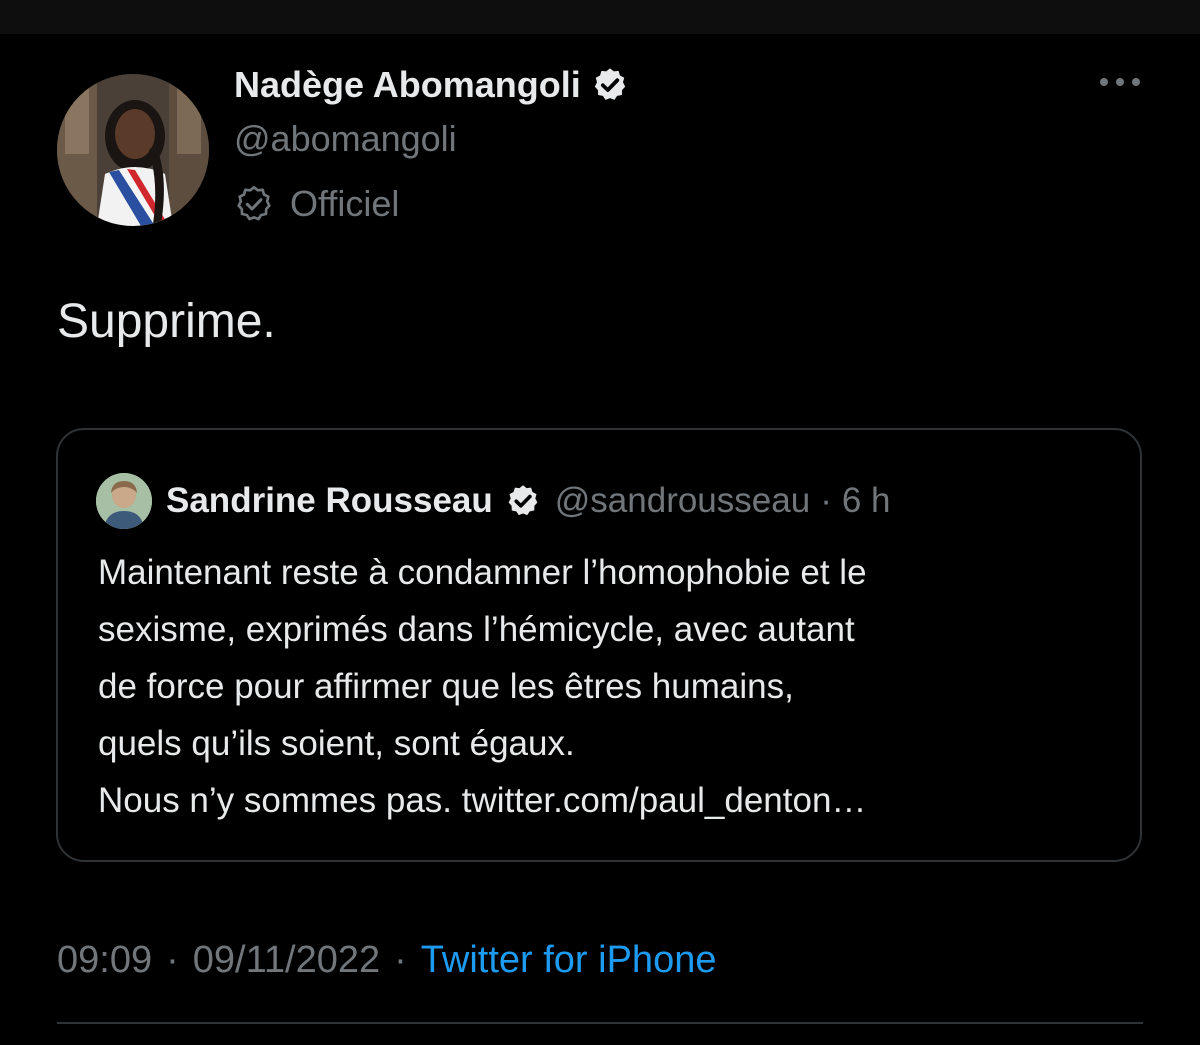 The height and width of the screenshot is (1045, 1200). I want to click on author-display-name: Nadège Abomangoli, so click(407, 85).